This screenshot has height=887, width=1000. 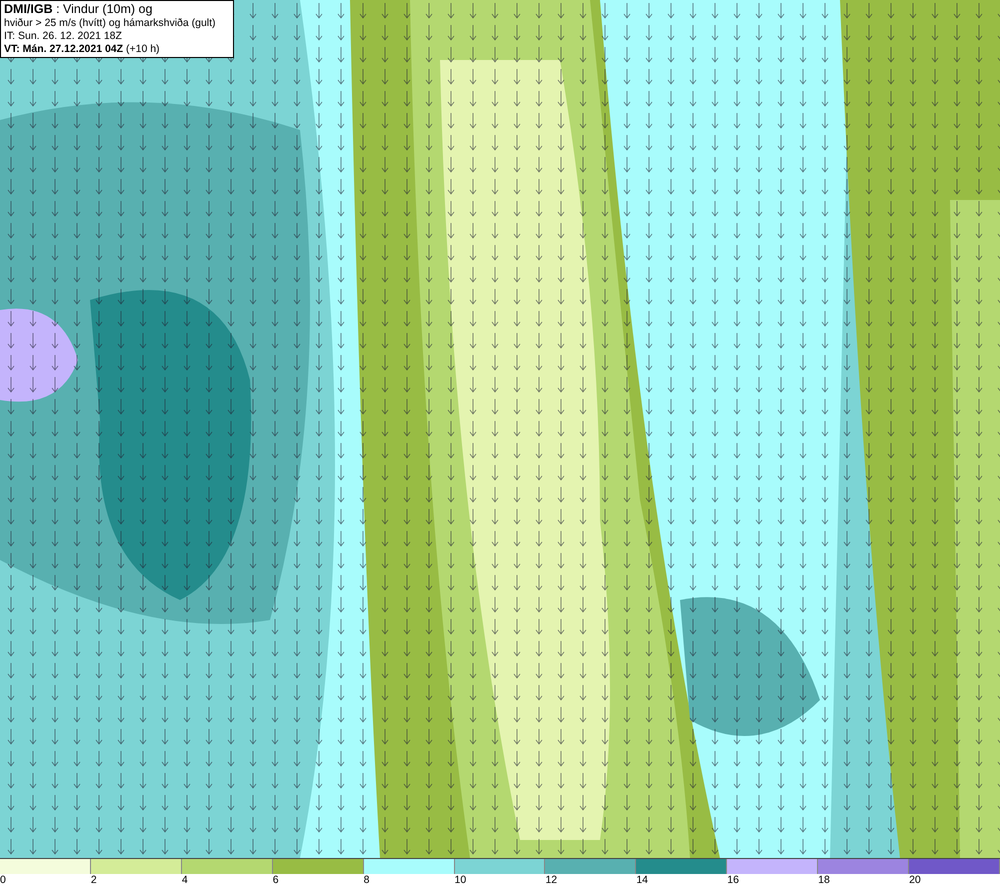 What do you see at coordinates (367, 880) in the screenshot?
I see `scale-label: 8` at bounding box center [367, 880].